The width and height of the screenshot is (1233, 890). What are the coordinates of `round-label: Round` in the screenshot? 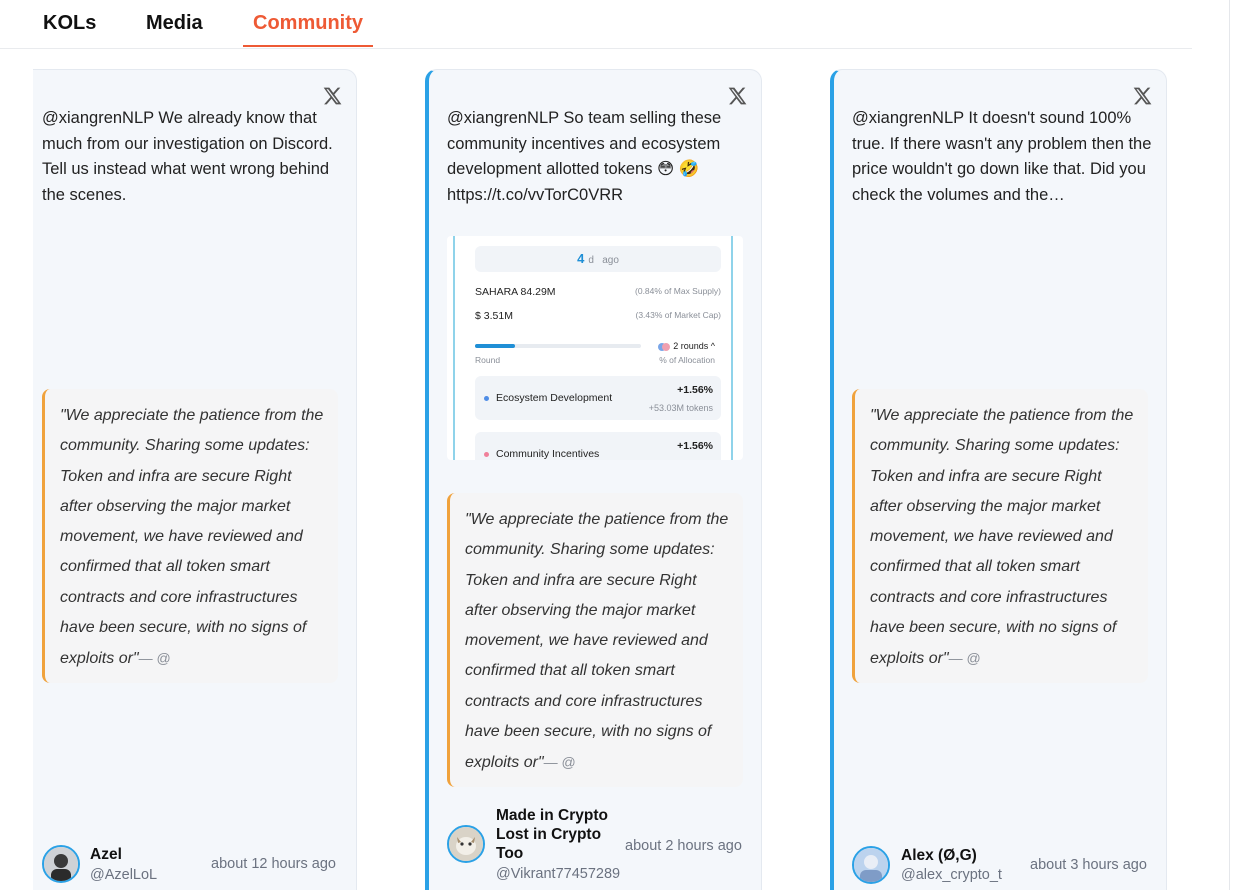 It's located at (488, 360).